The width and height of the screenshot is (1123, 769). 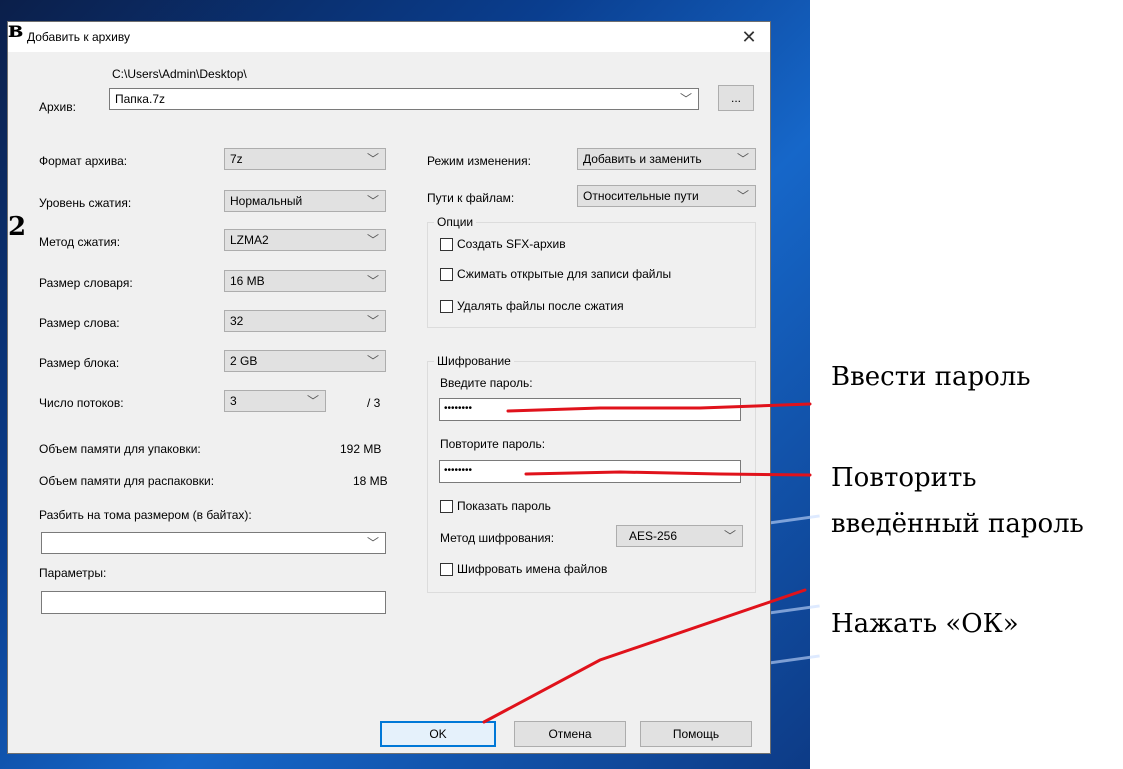 I want to click on memory-unpack-value: 18 MB, so click(x=370, y=481).